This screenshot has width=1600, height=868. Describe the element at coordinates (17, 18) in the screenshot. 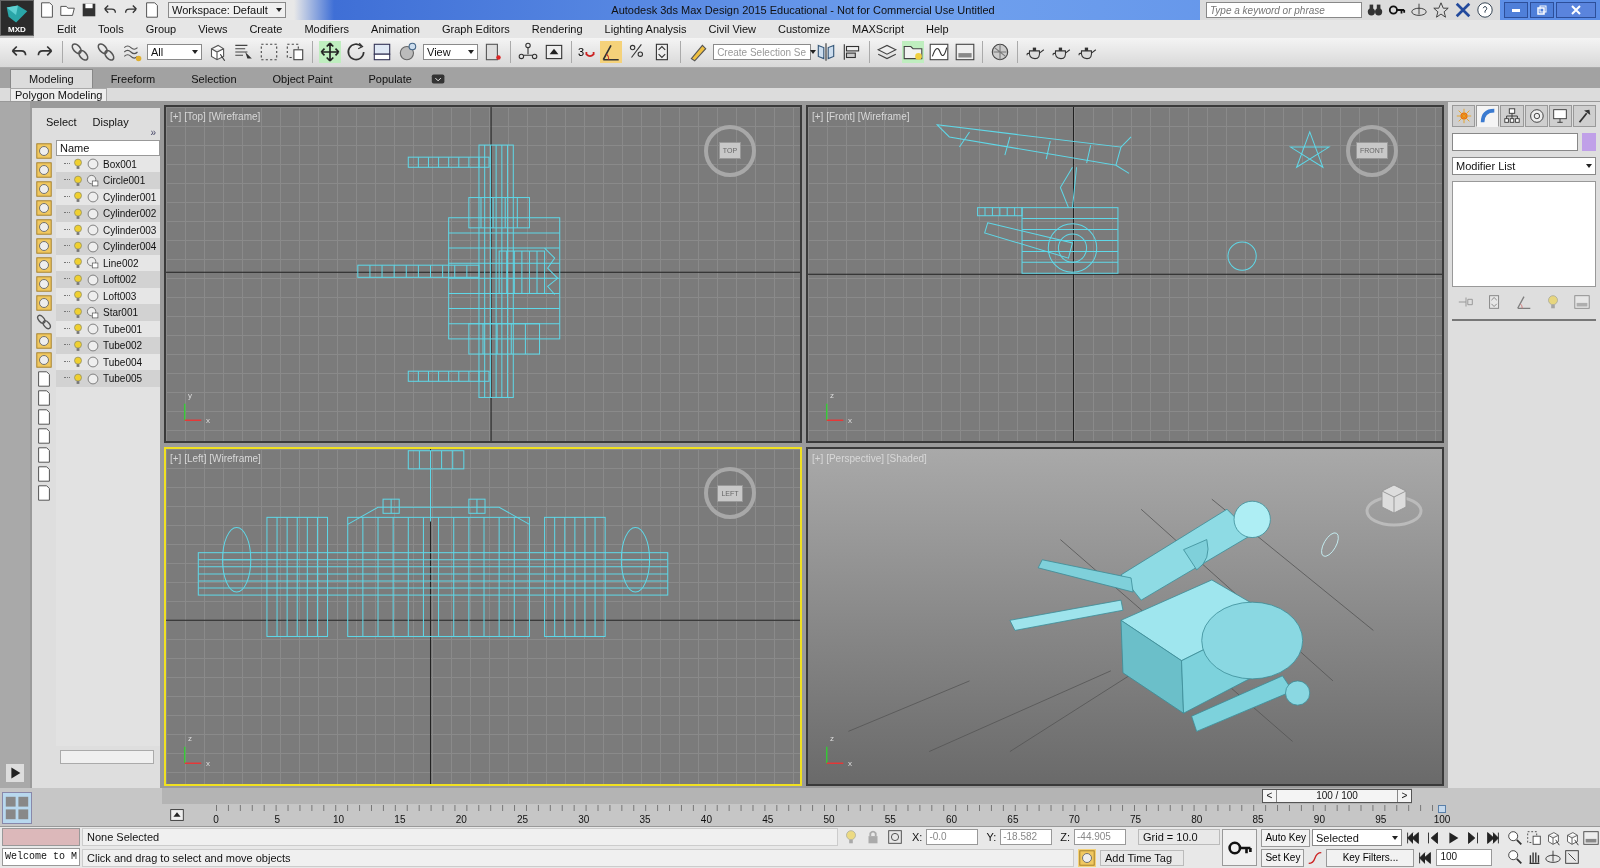

I see `app-button: MXD` at that location.